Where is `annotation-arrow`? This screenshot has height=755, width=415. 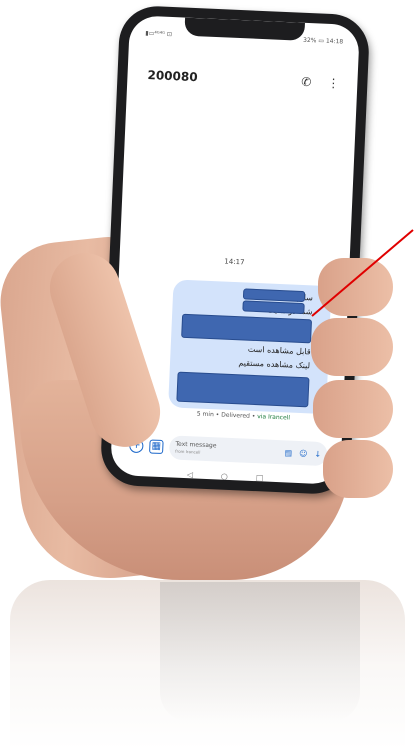
annotation-arrow is located at coordinates (362, 273).